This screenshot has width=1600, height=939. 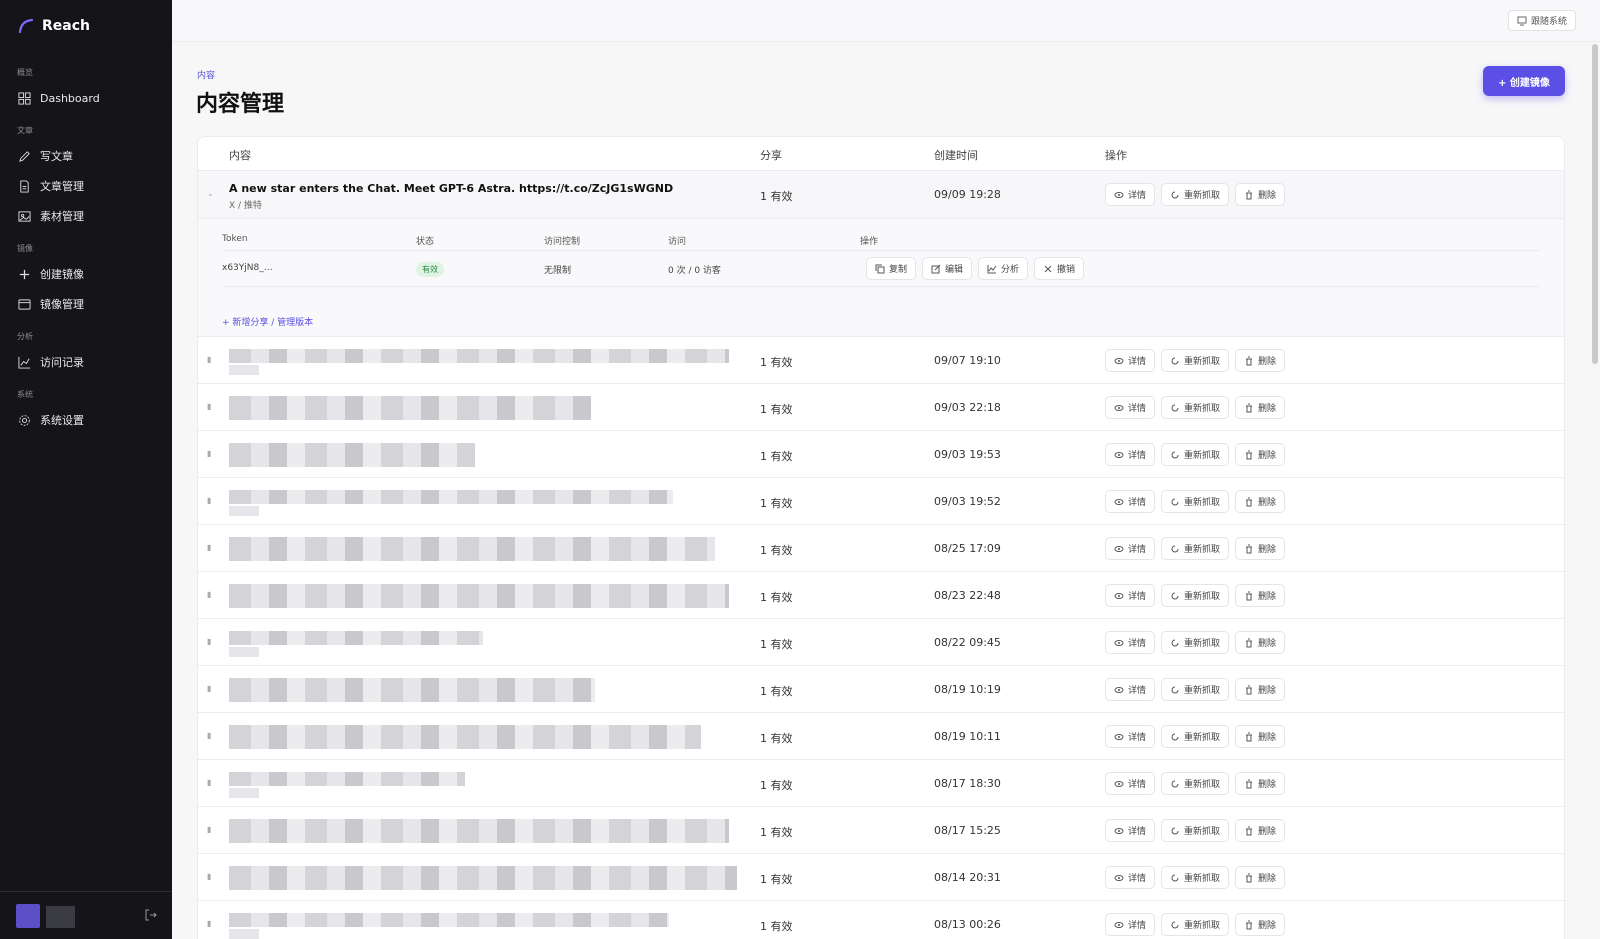 I want to click on copy-button: 复制, so click(x=891, y=268).